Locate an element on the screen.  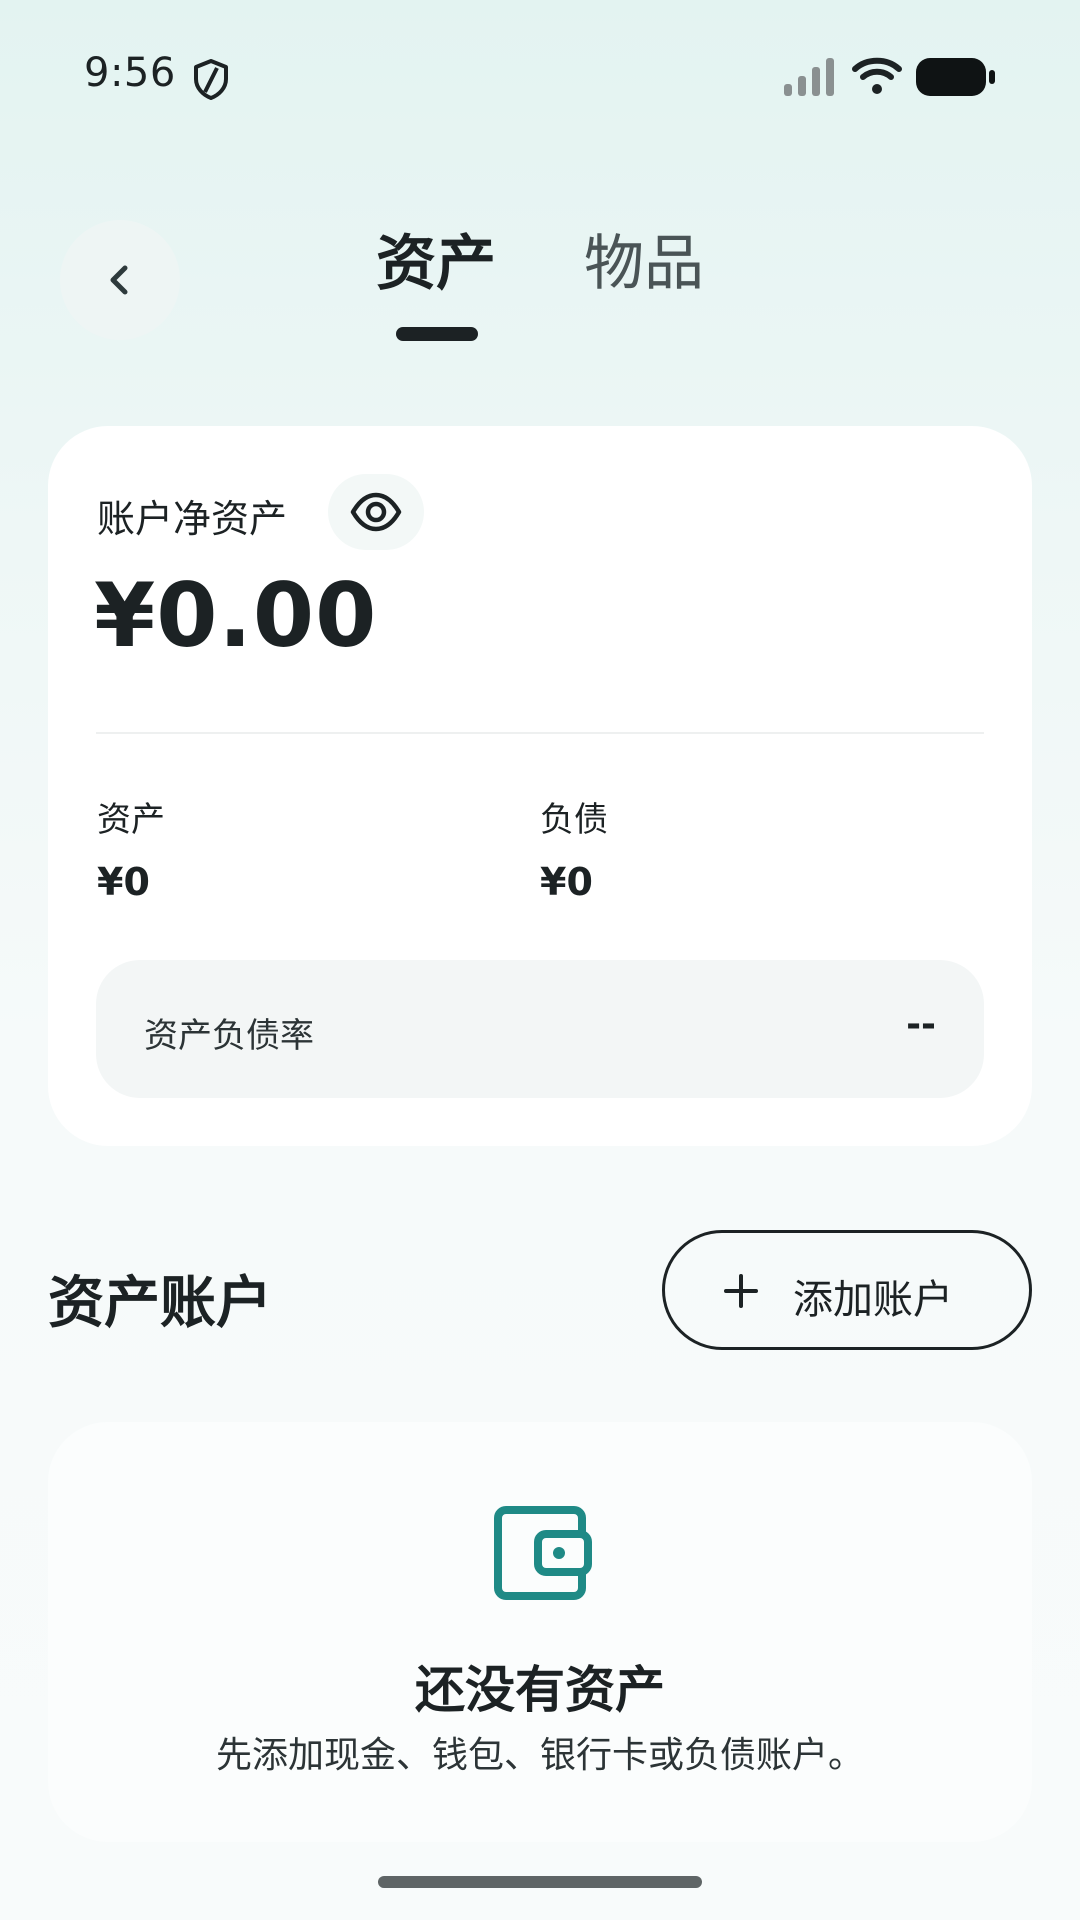
tab-assets: 资产 is located at coordinates (436, 264).